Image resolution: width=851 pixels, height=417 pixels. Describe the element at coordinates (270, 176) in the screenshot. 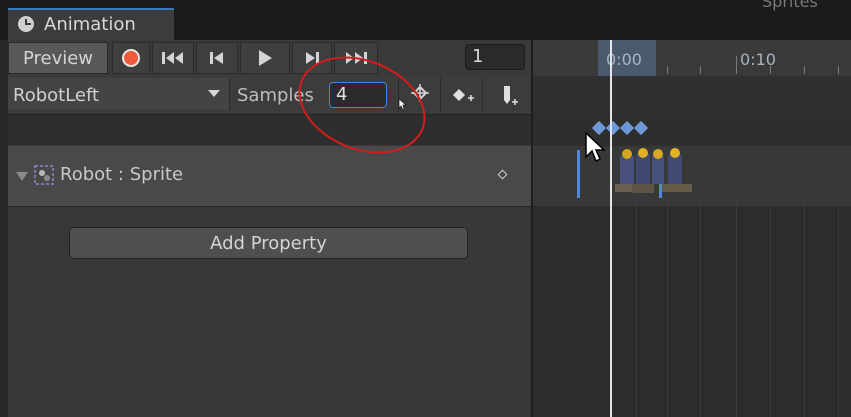

I see `property-track-row: Robot : Sprite` at that location.